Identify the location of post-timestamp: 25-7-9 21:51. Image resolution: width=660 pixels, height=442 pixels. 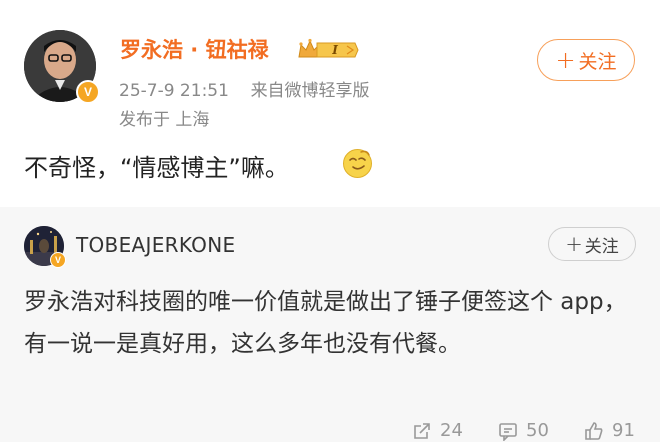
(174, 91).